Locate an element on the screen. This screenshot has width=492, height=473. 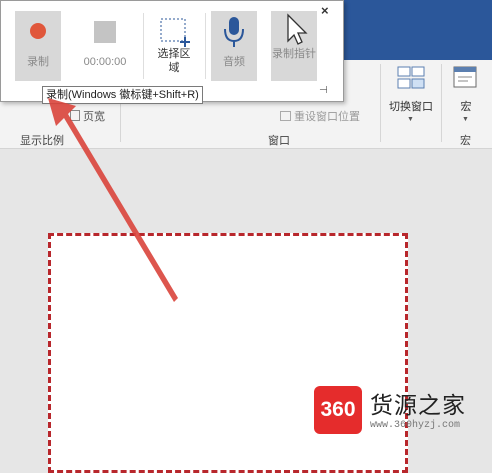
select-area-button: 选择区域 is located at coordinates (174, 46).